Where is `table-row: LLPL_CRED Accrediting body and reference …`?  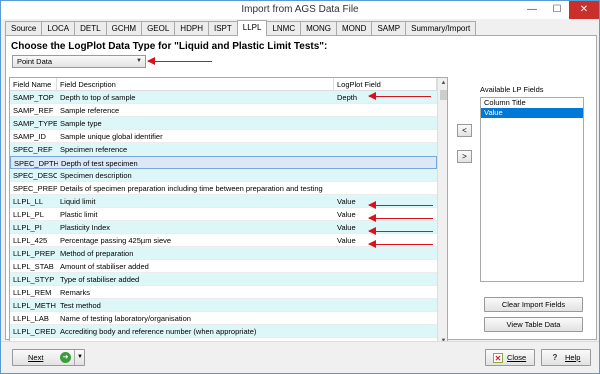 table-row: LLPL_CRED Accrediting body and reference … is located at coordinates (223, 331).